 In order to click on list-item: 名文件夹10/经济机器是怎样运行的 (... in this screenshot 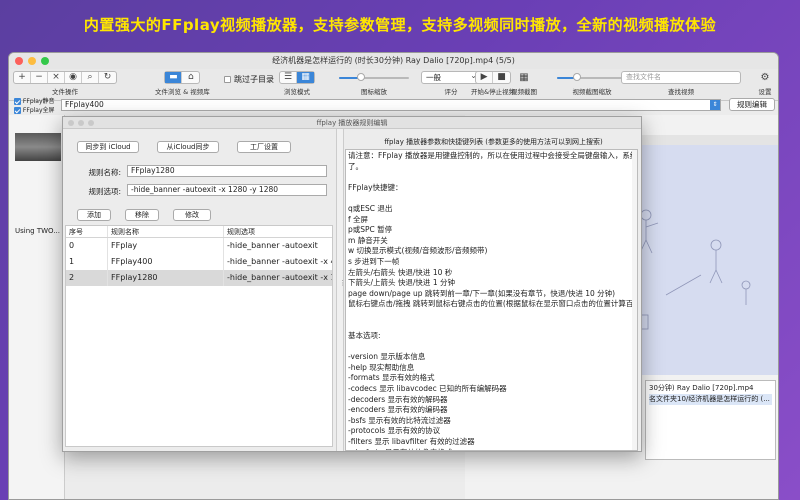, I will do `click(710, 399)`.